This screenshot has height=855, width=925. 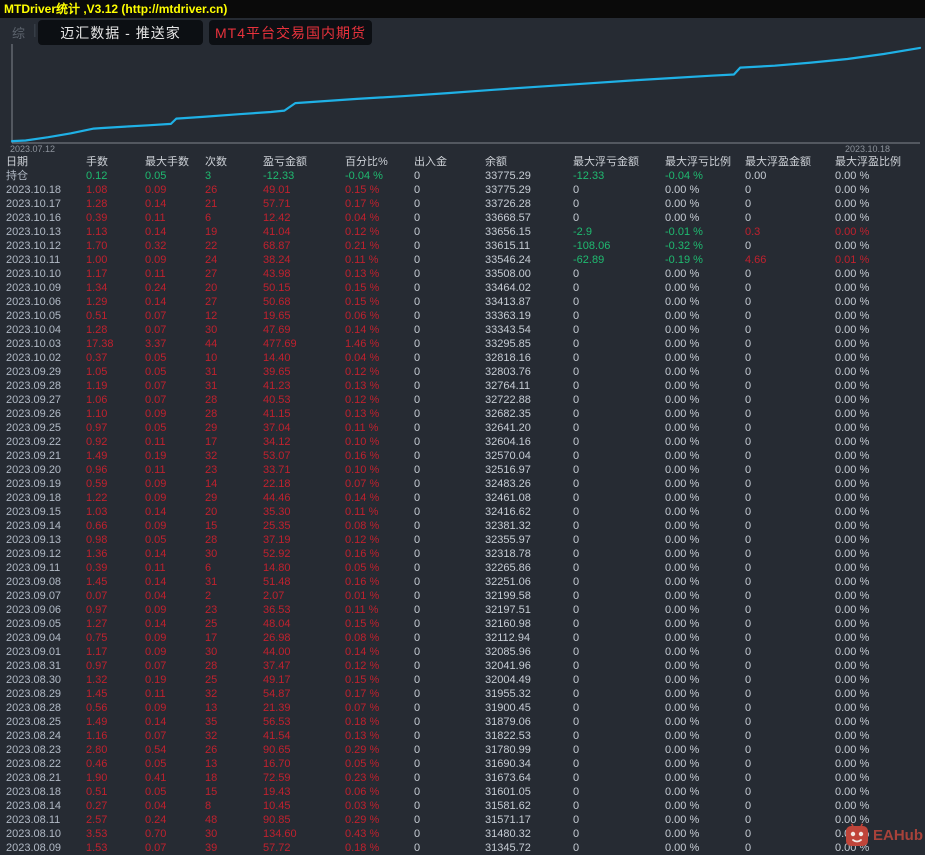 I want to click on tab-clipped-left: 综, so click(x=18, y=32).